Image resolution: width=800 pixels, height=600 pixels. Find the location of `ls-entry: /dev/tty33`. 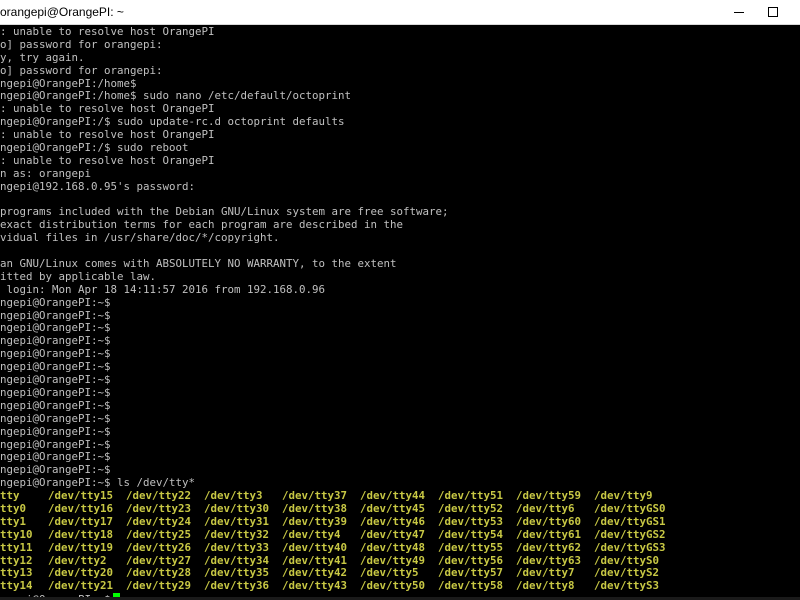

ls-entry: /dev/tty33 is located at coordinates (237, 547).